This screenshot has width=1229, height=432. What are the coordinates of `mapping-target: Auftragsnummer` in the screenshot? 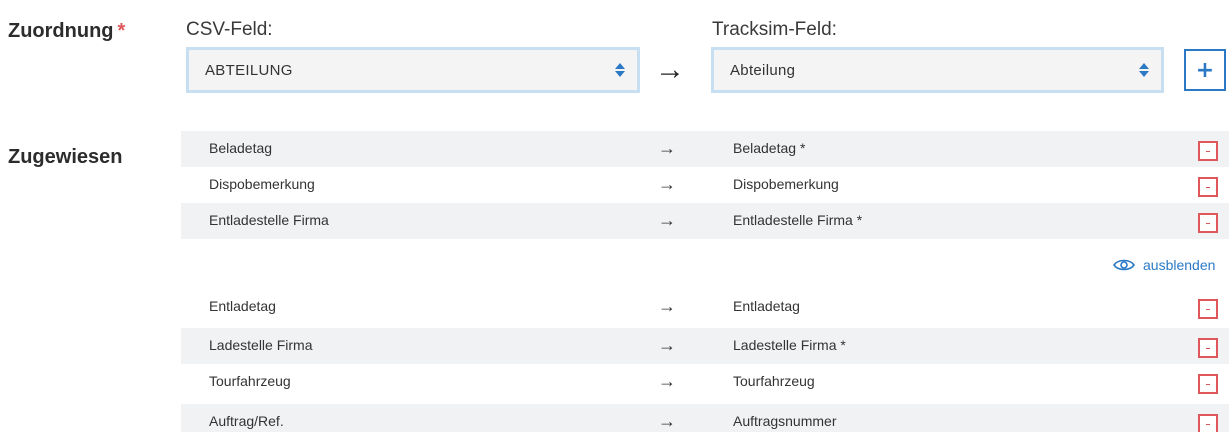 It's located at (785, 421).